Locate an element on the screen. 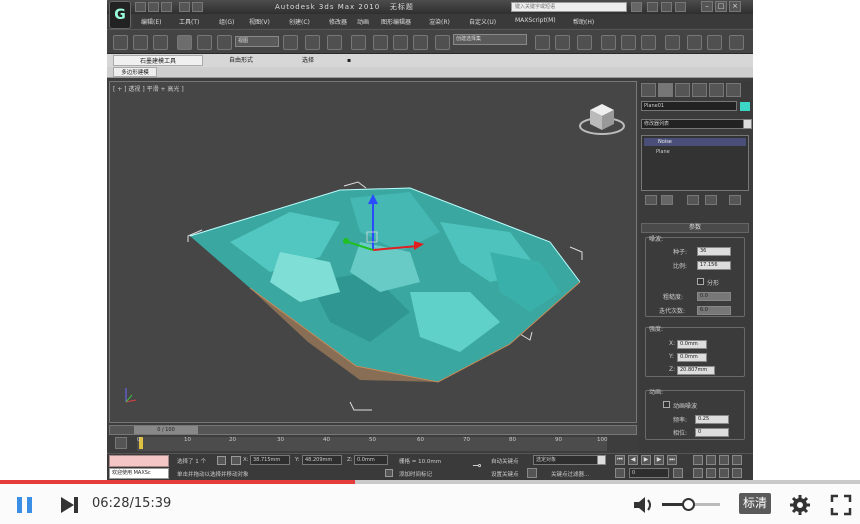 The image size is (860, 524). create-panel-icon is located at coordinates (648, 90).